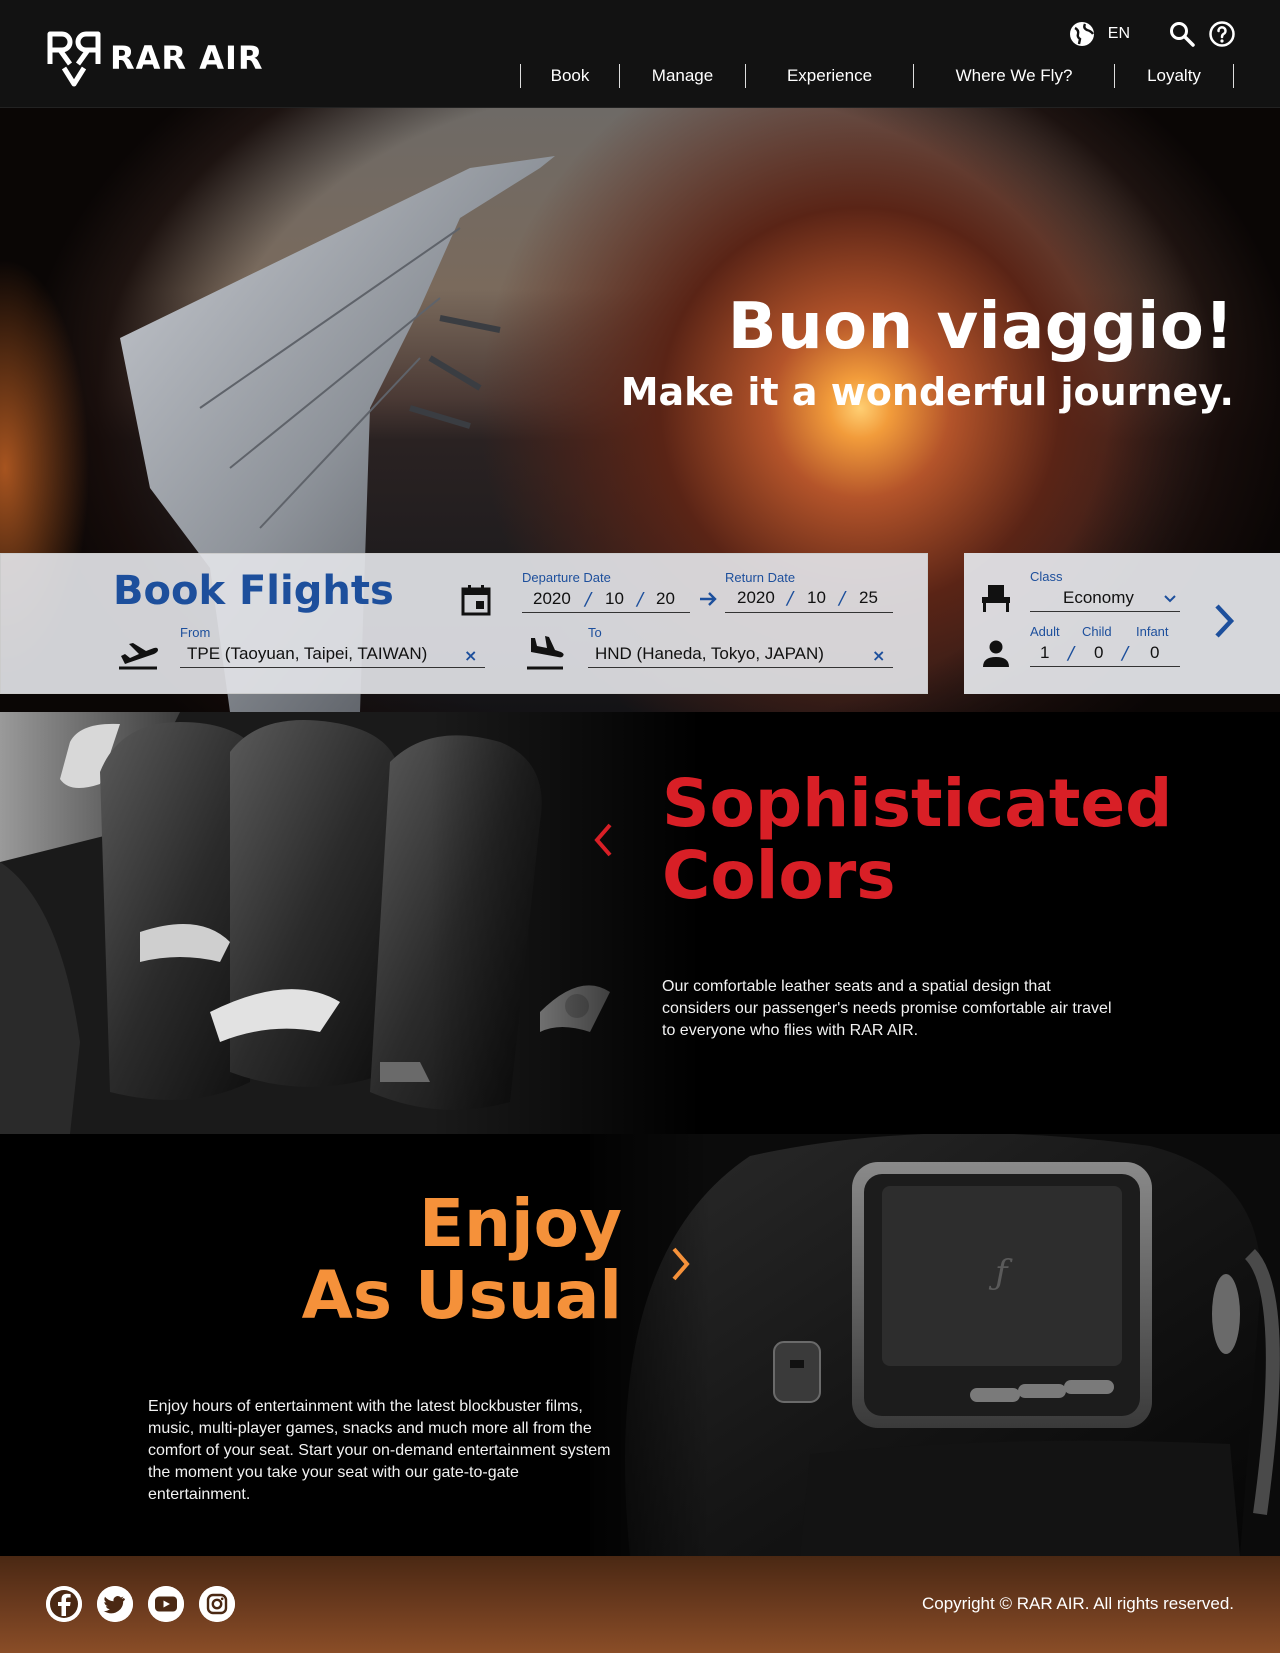 The height and width of the screenshot is (1653, 1280). I want to click on title-line: Colors, so click(779, 875).